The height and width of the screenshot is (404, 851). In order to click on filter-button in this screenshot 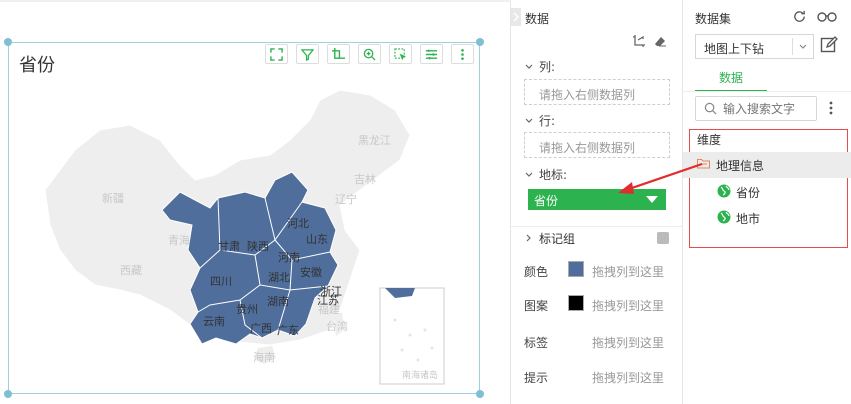, I will do `click(307, 54)`.